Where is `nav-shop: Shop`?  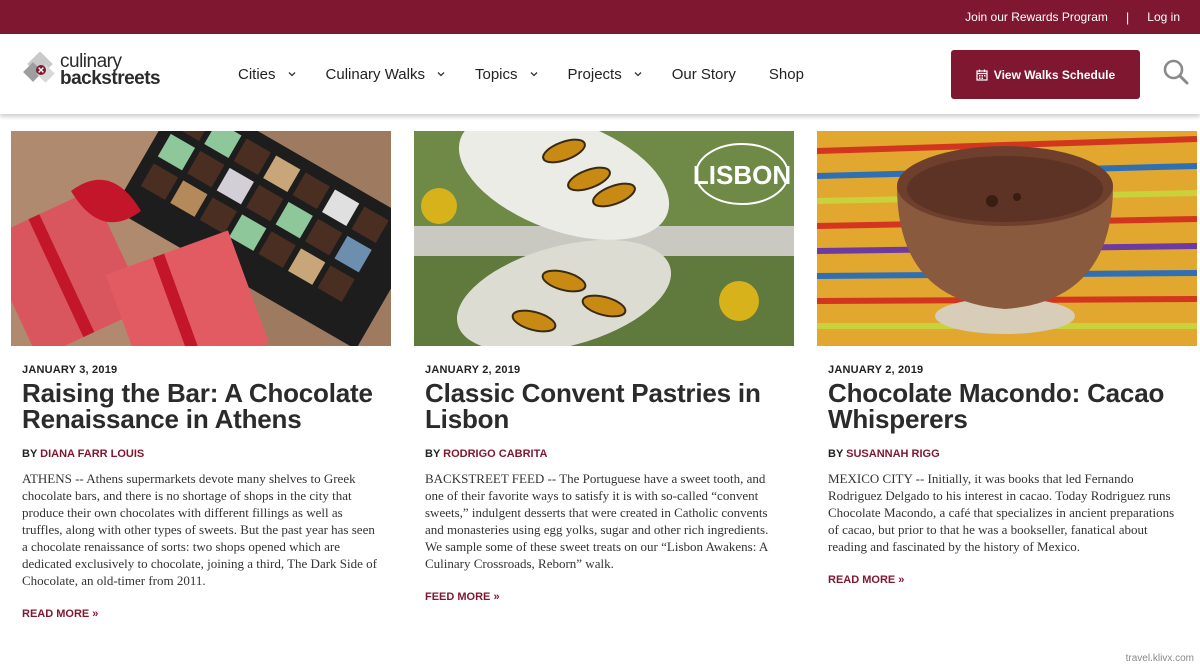
nav-shop: Shop is located at coordinates (786, 74).